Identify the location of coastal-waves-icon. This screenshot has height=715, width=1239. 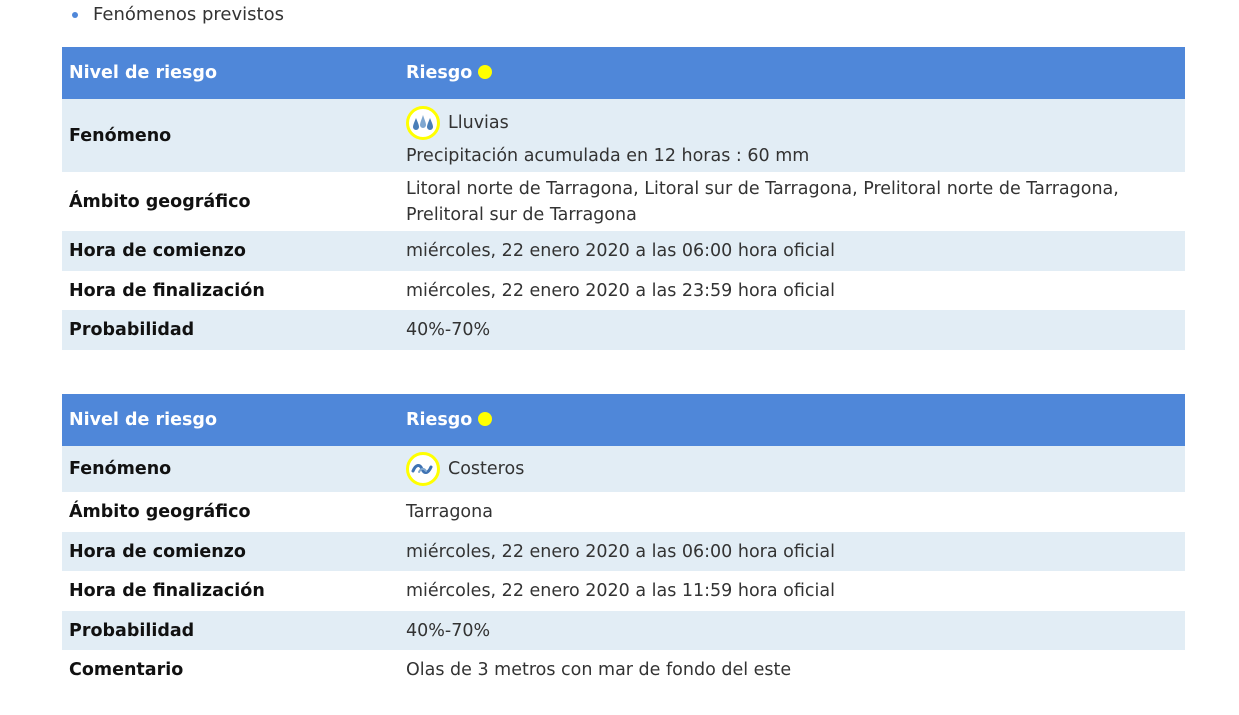
(423, 469).